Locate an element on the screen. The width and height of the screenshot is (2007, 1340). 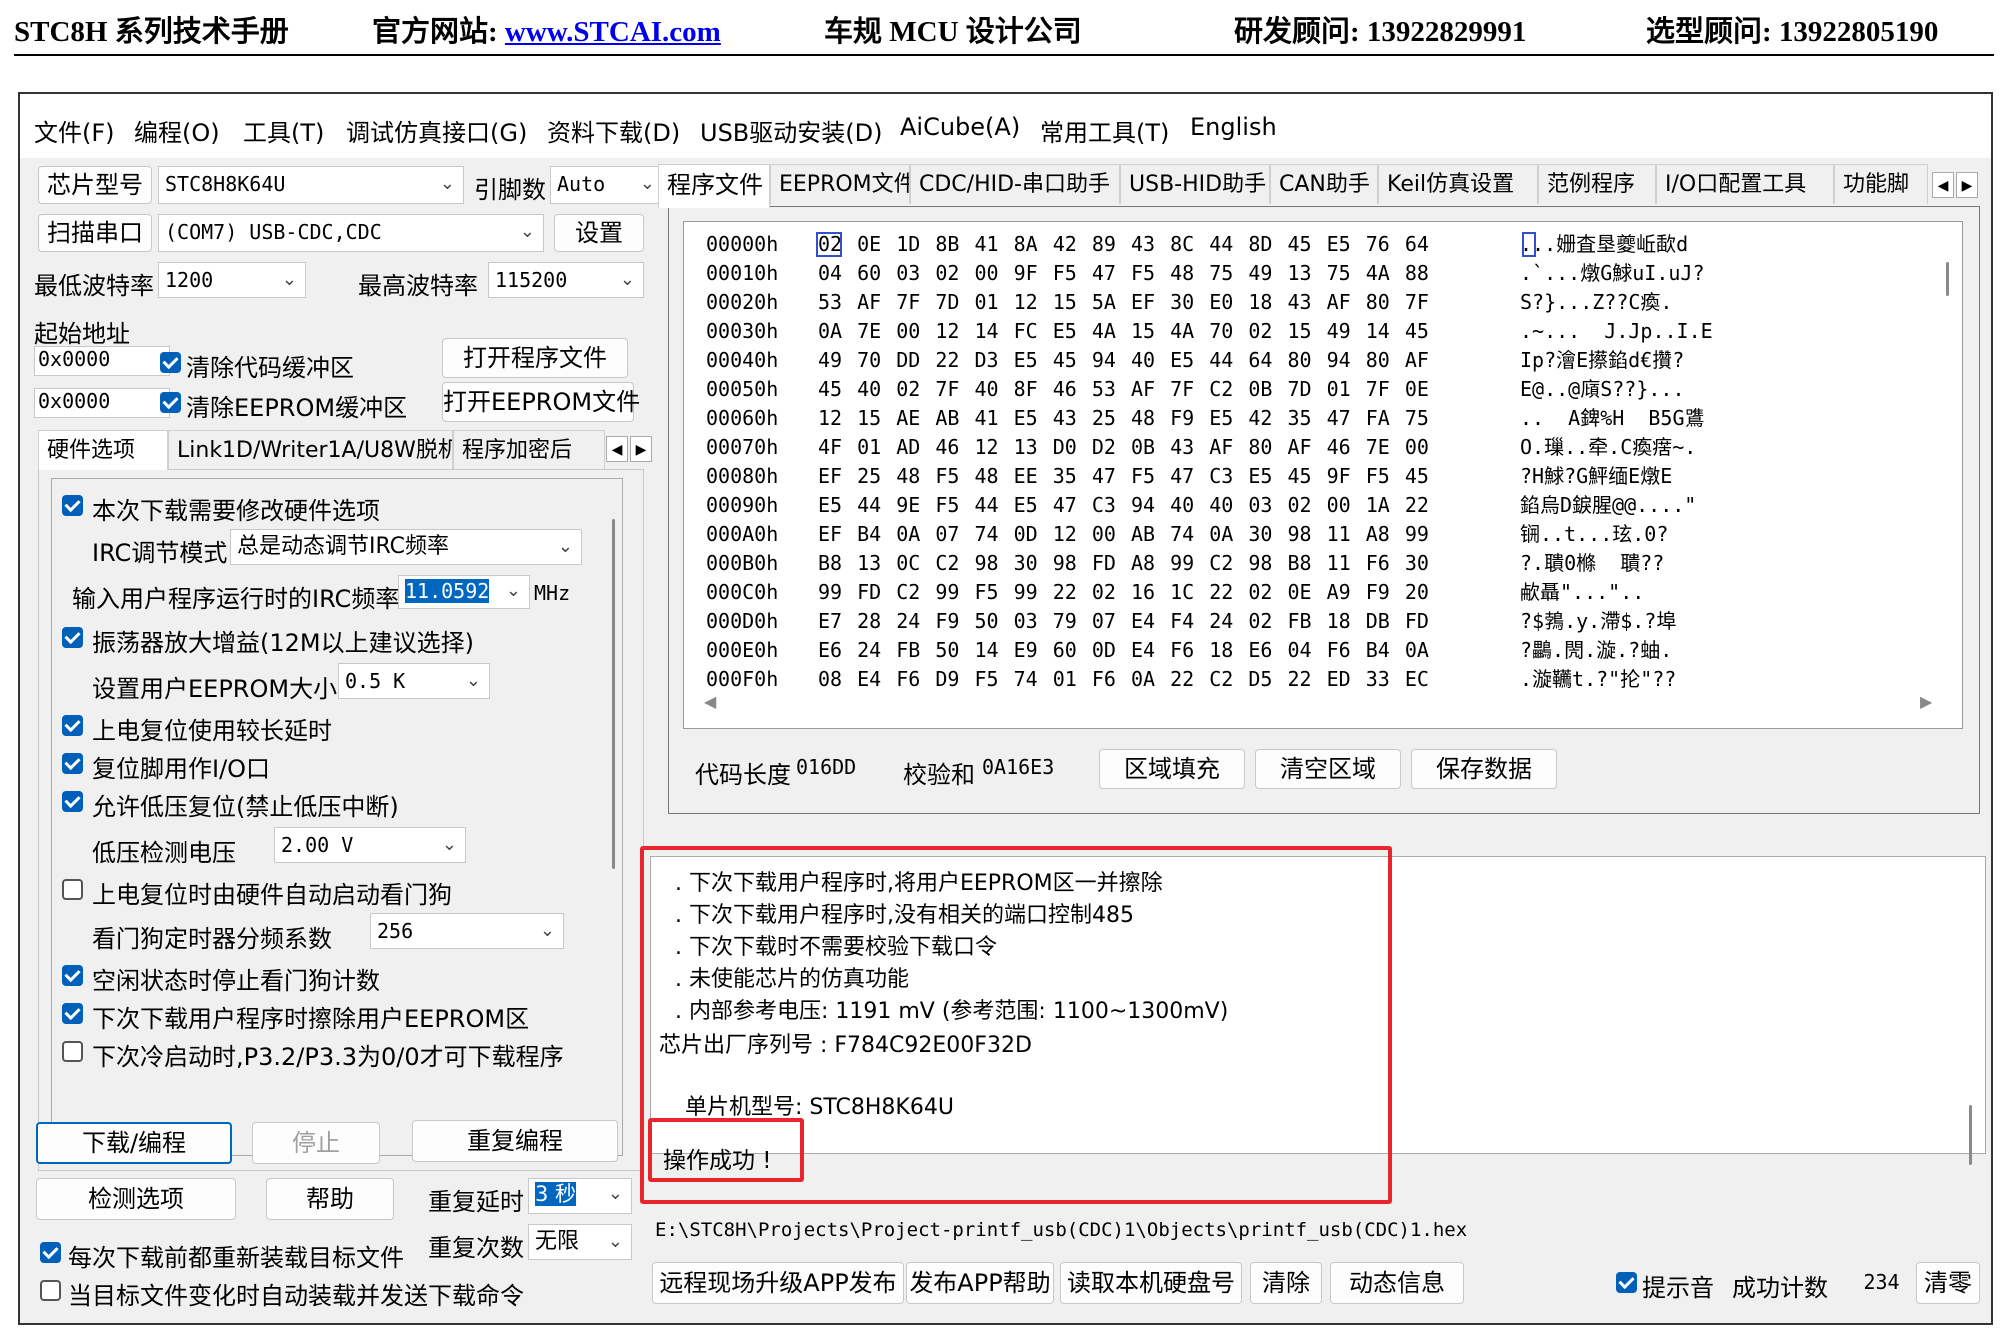
reset-count-button: 清零 is located at coordinates (1948, 1283).